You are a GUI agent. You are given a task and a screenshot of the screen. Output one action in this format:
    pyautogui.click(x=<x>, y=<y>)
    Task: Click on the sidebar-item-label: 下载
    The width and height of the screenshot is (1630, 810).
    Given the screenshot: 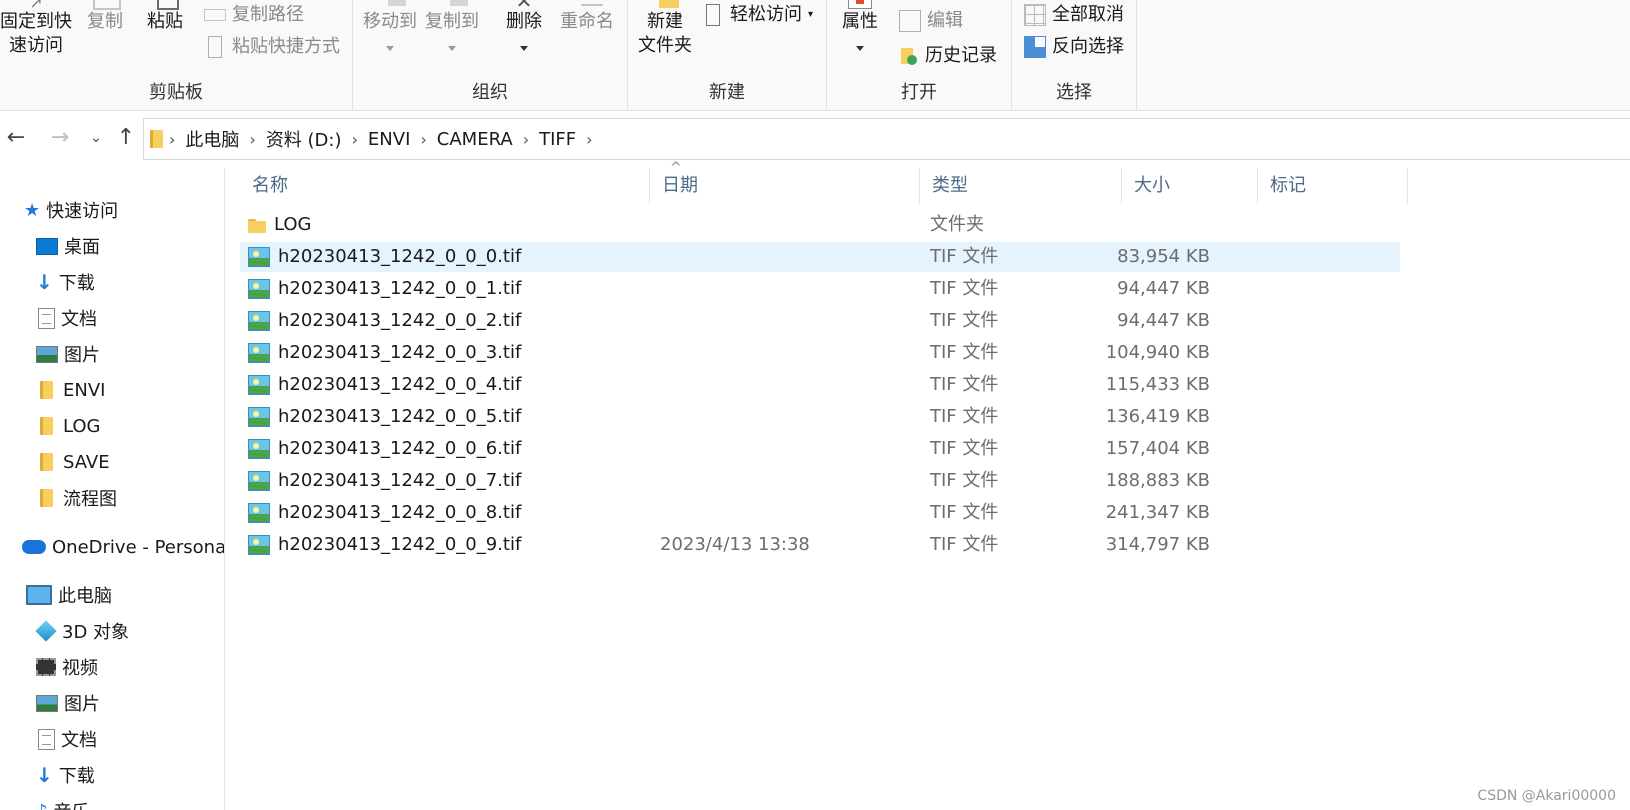 What is the action you would take?
    pyautogui.click(x=76, y=776)
    